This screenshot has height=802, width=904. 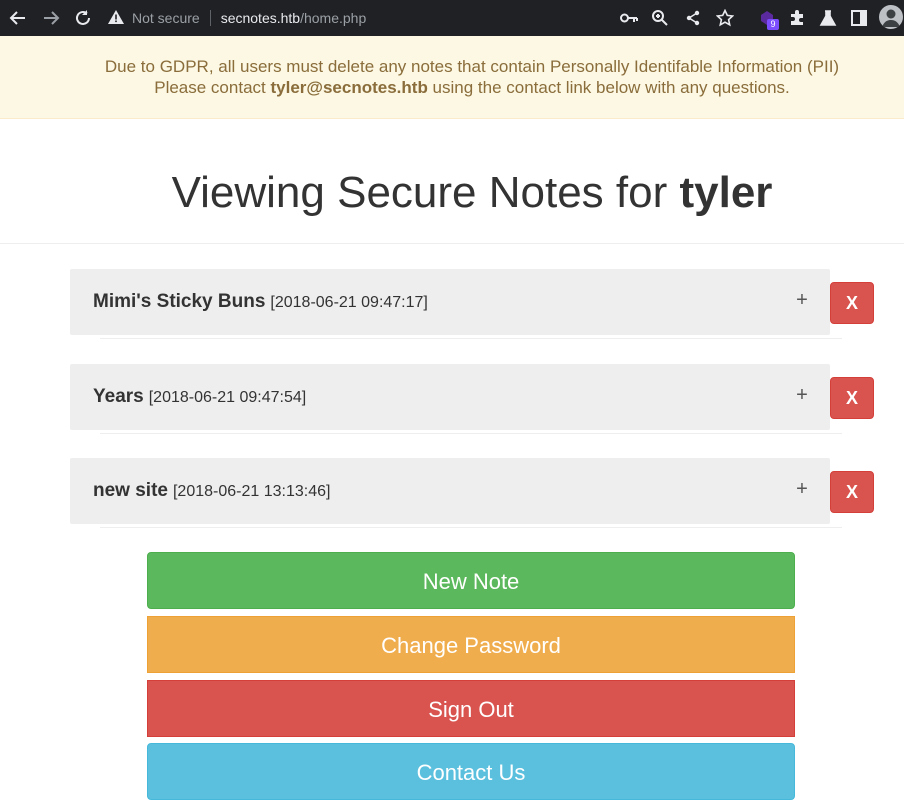 I want to click on extension-badge: 9, so click(x=773, y=24).